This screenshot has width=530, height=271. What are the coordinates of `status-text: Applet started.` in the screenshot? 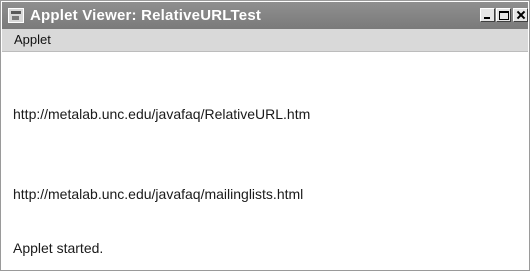 It's located at (58, 248).